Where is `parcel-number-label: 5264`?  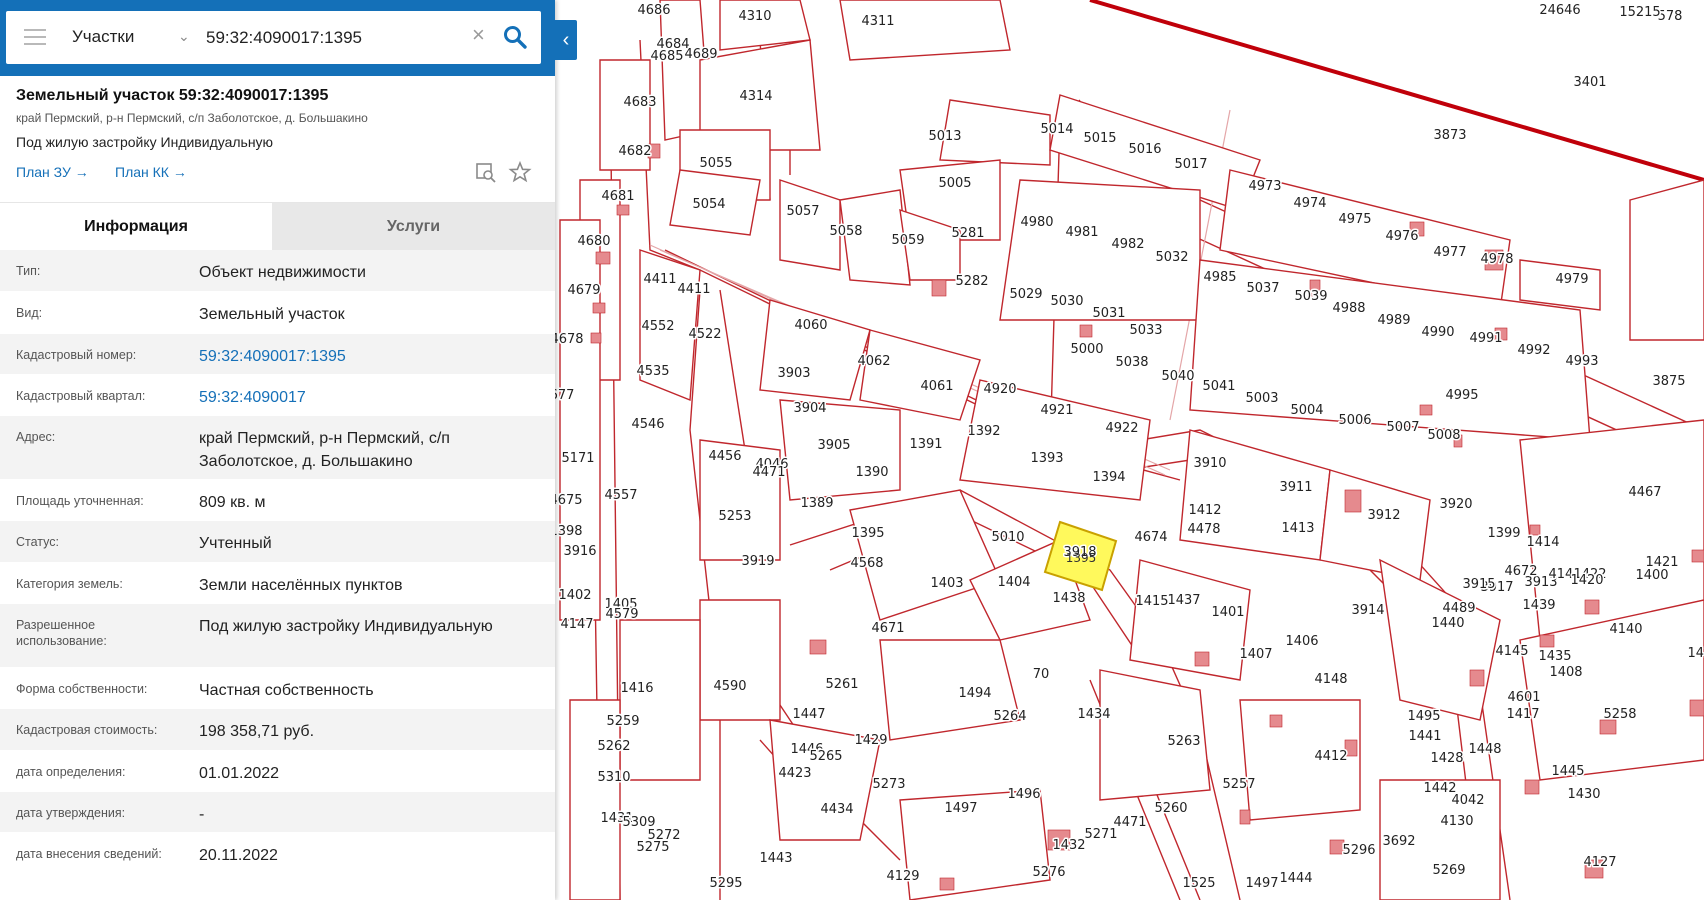 parcel-number-label: 5264 is located at coordinates (1009, 716).